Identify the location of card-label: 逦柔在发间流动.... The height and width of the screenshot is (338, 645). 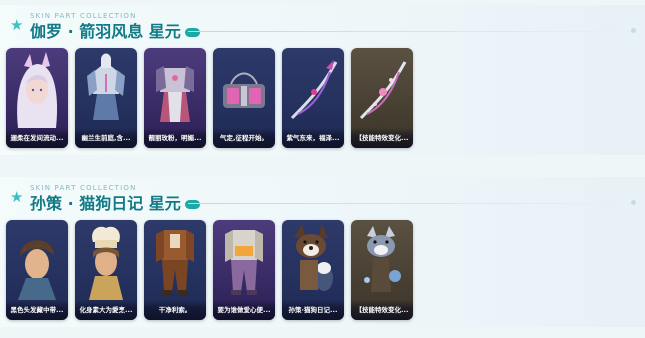
(37, 138).